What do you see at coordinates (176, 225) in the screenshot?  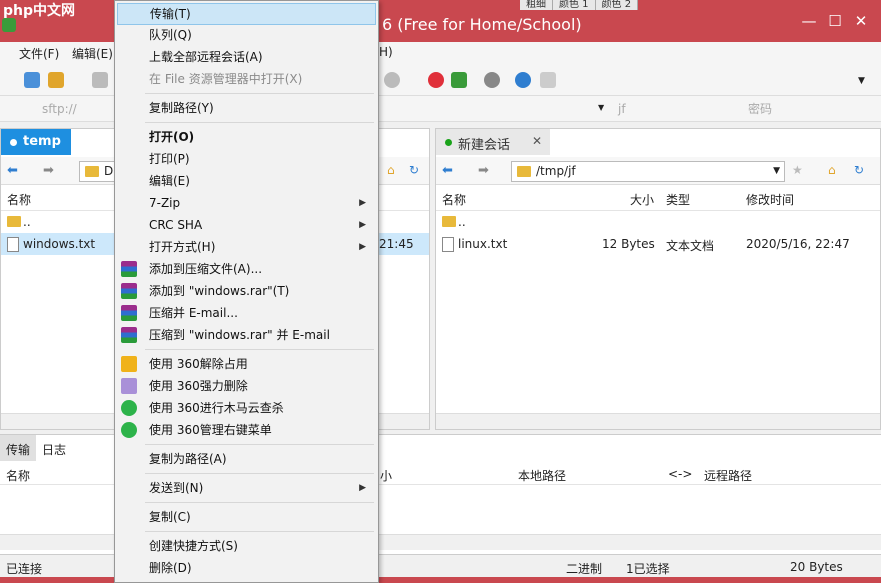 I see `menu-item-crc-label: CRC SHA` at bounding box center [176, 225].